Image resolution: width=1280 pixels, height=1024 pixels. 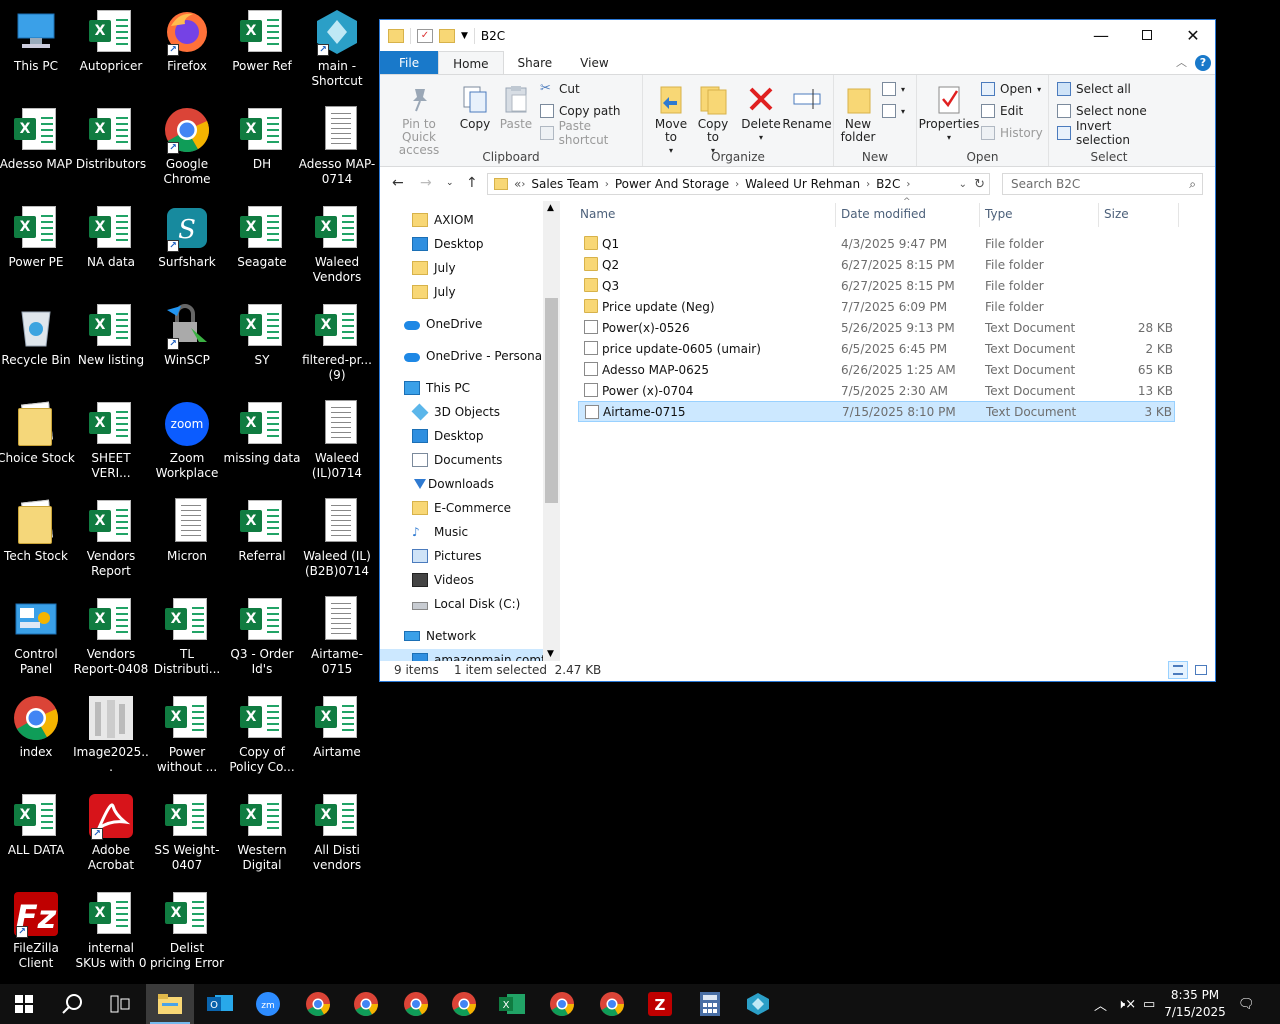 What do you see at coordinates (72, 1004) in the screenshot?
I see `search-button` at bounding box center [72, 1004].